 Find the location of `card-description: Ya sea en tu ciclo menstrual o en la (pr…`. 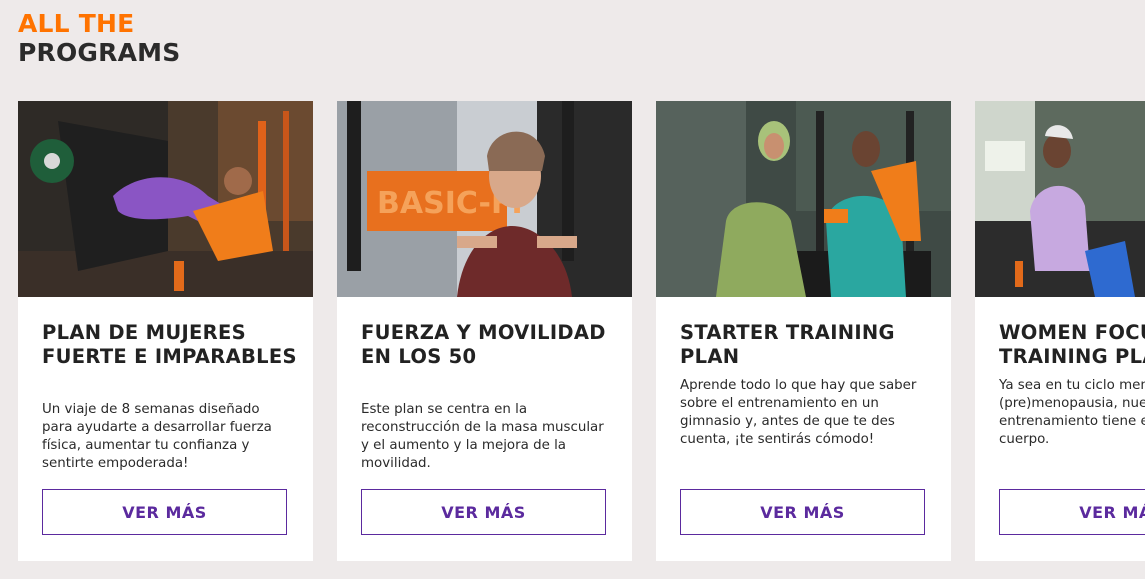

card-description: Ya sea en tu ciclo menstrual o en la (pr… is located at coordinates (1072, 412).